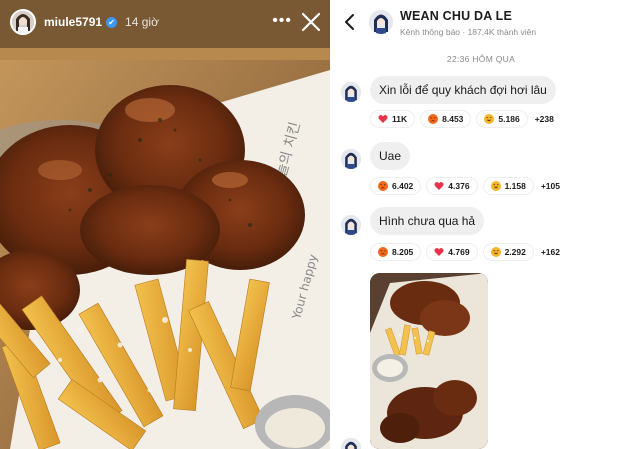 This screenshot has width=629, height=449. I want to click on reaction-bar: 11K 8.453 5.186 +238, so click(462, 119).